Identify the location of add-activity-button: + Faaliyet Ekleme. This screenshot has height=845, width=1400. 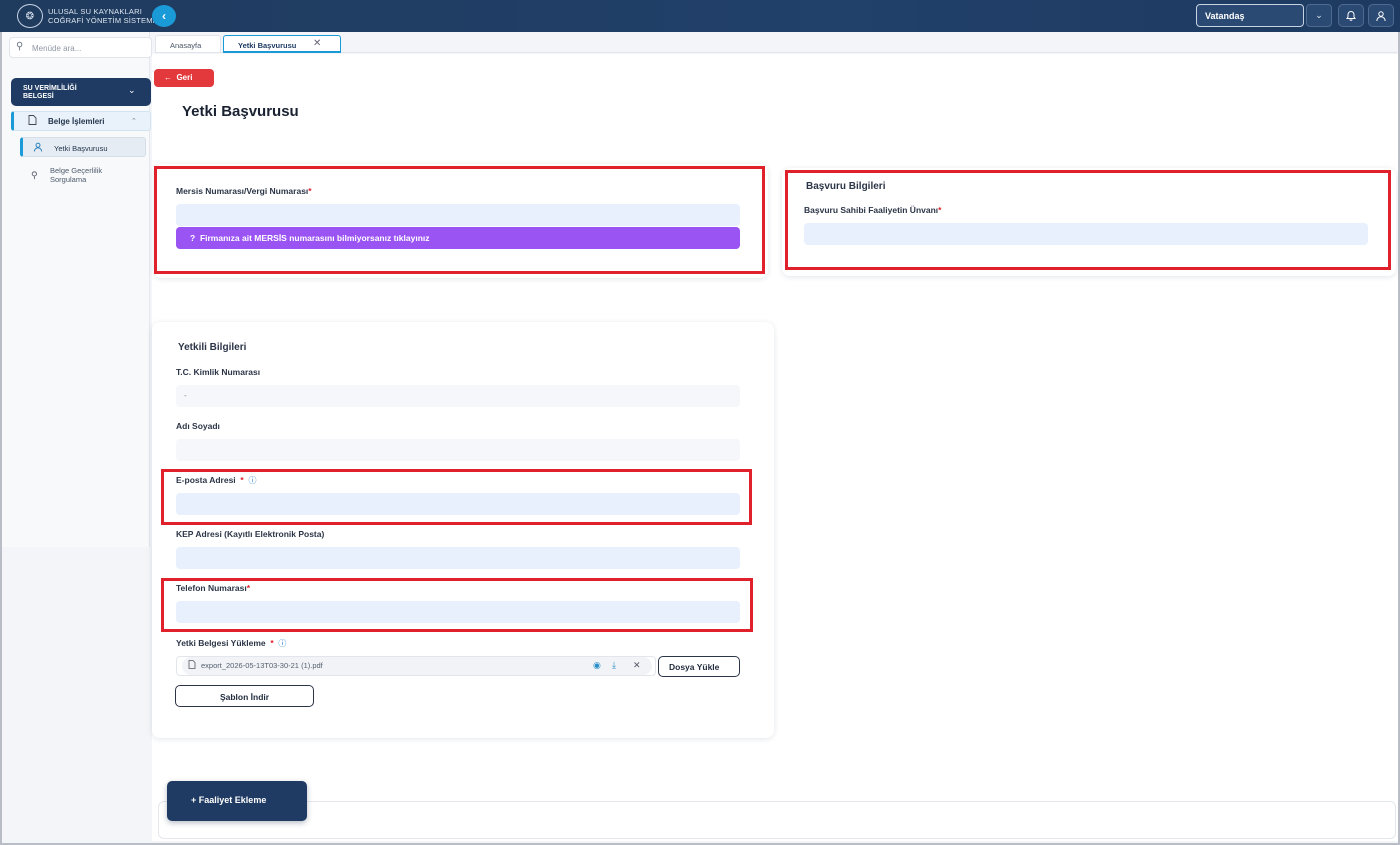
(237, 801).